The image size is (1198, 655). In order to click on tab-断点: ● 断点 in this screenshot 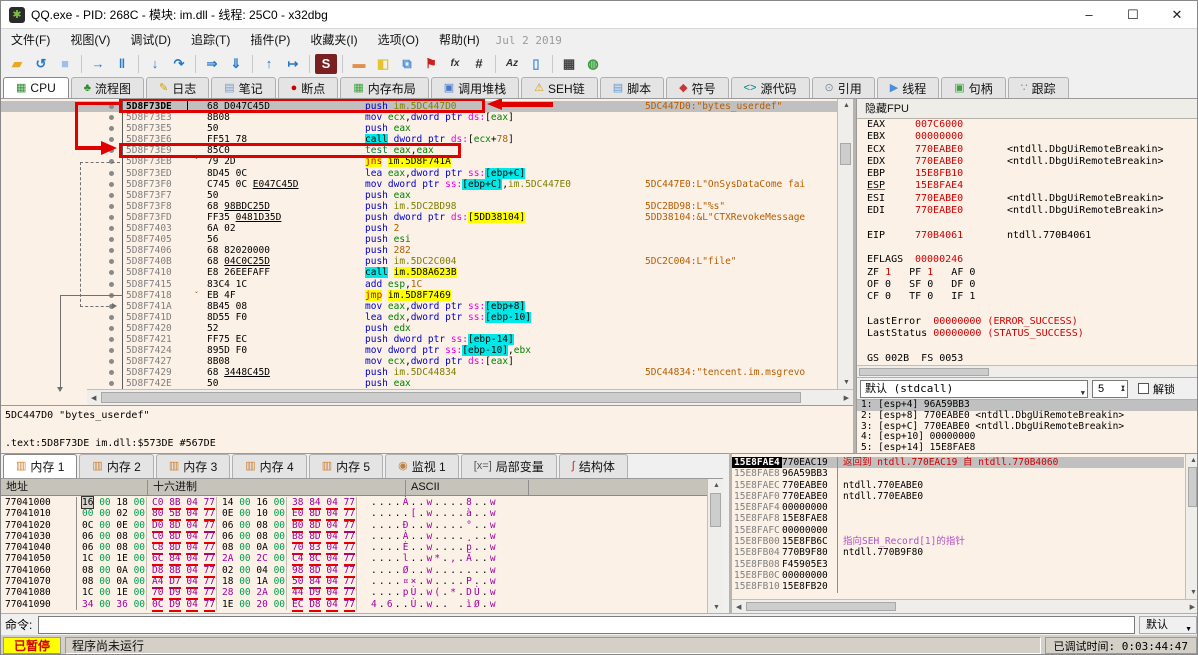, I will do `click(308, 87)`.